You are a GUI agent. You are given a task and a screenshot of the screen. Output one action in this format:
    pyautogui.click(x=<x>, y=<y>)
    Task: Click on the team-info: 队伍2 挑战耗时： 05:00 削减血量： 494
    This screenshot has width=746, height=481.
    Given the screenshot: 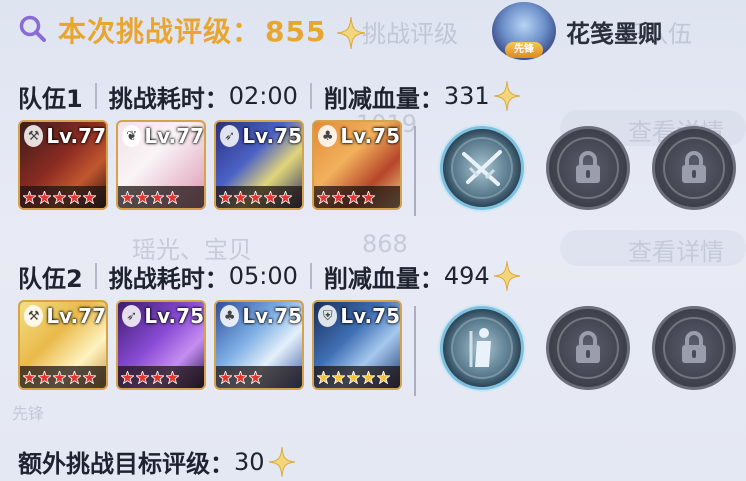 What is the action you would take?
    pyautogui.click(x=269, y=276)
    